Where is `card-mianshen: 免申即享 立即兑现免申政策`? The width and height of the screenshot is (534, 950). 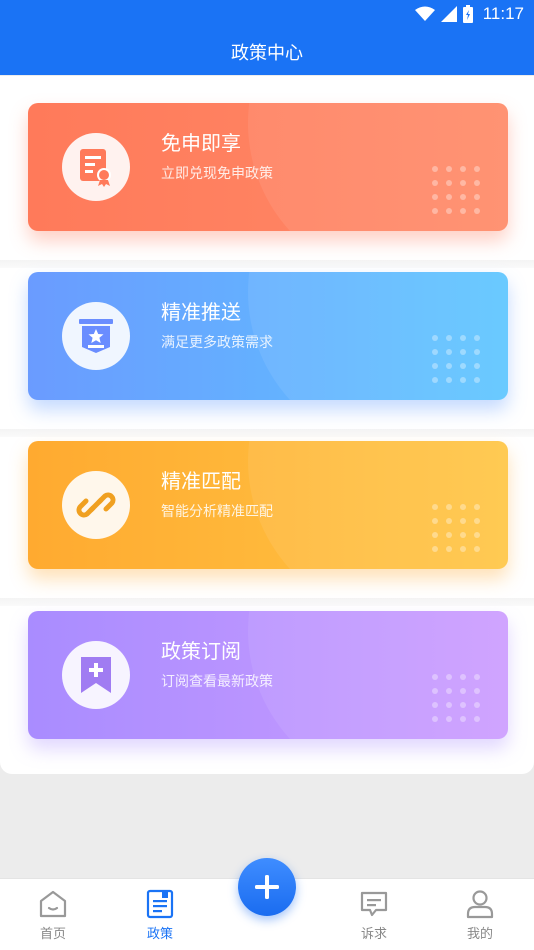
card-mianshen: 免申即享 立即兑现免申政策 is located at coordinates (268, 167).